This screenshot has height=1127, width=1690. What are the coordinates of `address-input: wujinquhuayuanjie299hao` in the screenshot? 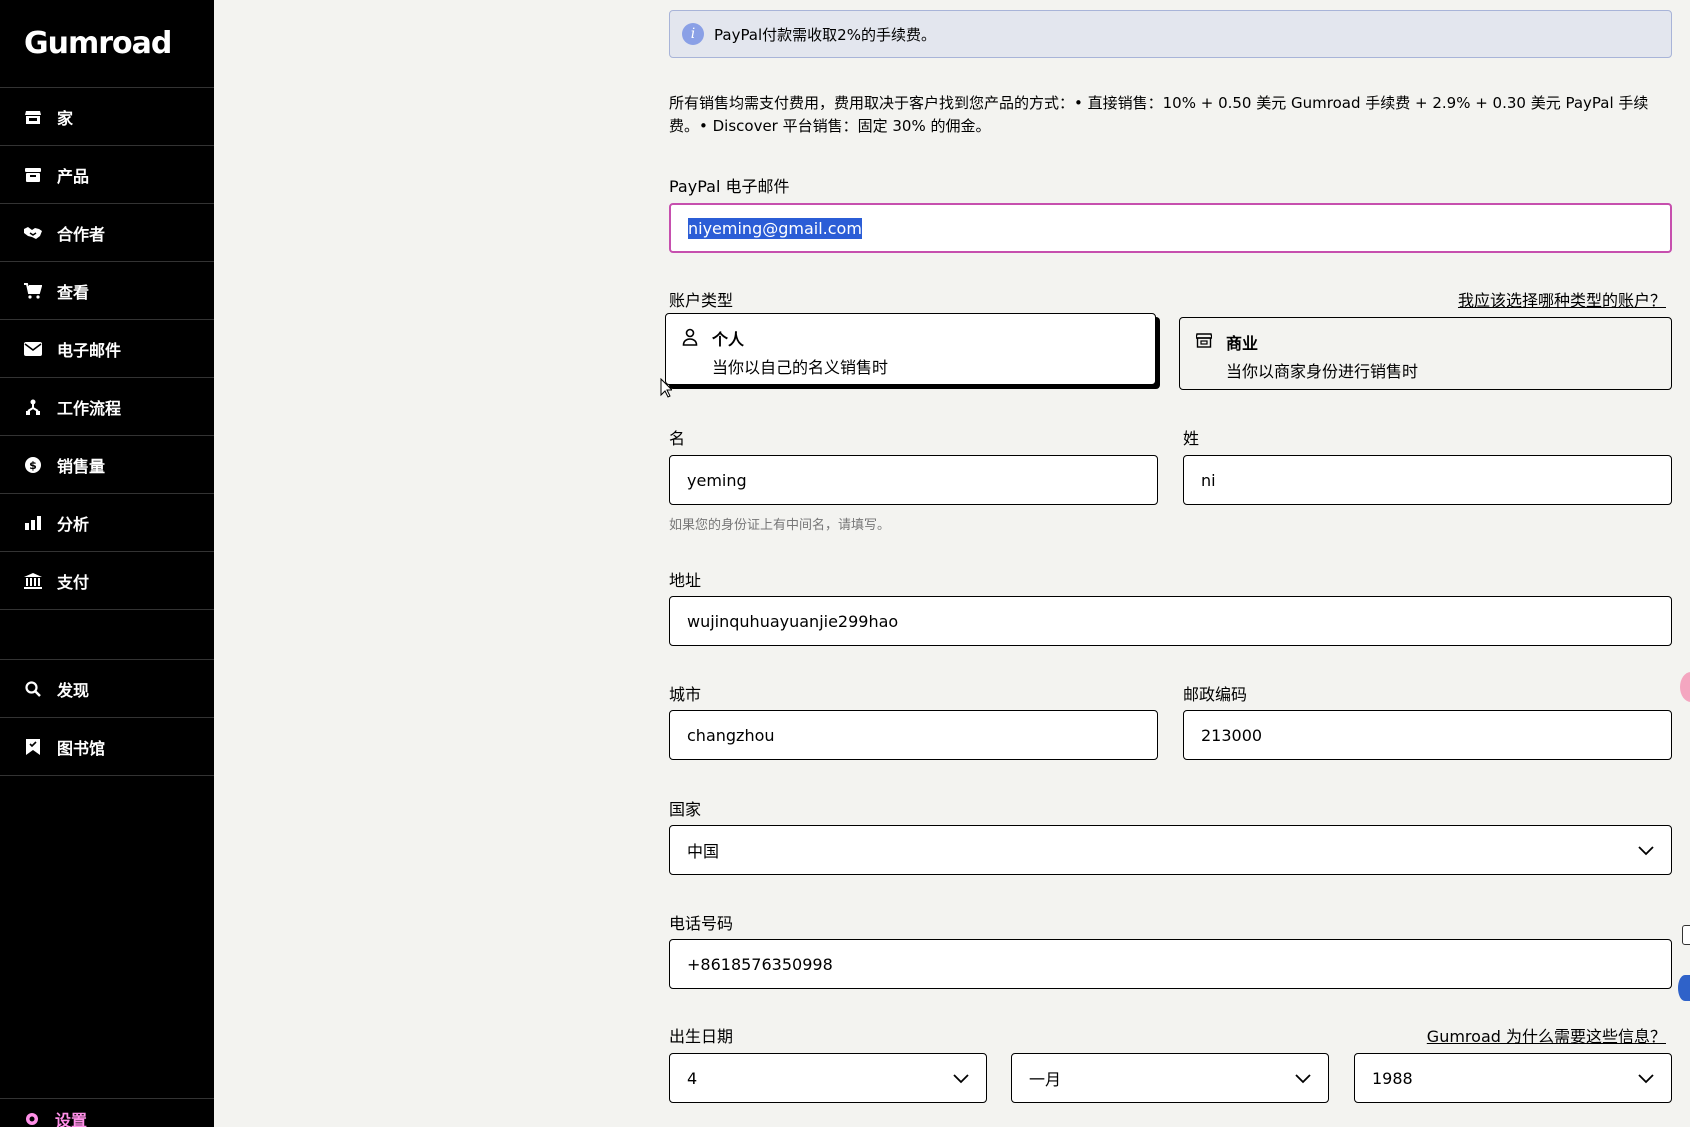 It's located at (1170, 621).